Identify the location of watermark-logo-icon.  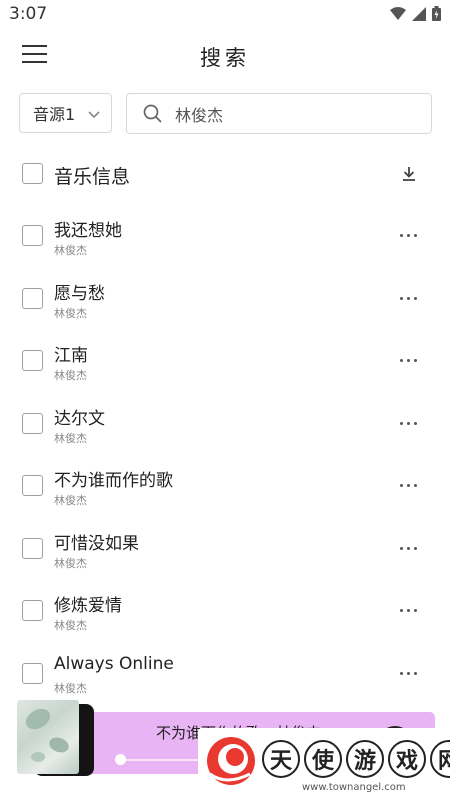
(231, 763).